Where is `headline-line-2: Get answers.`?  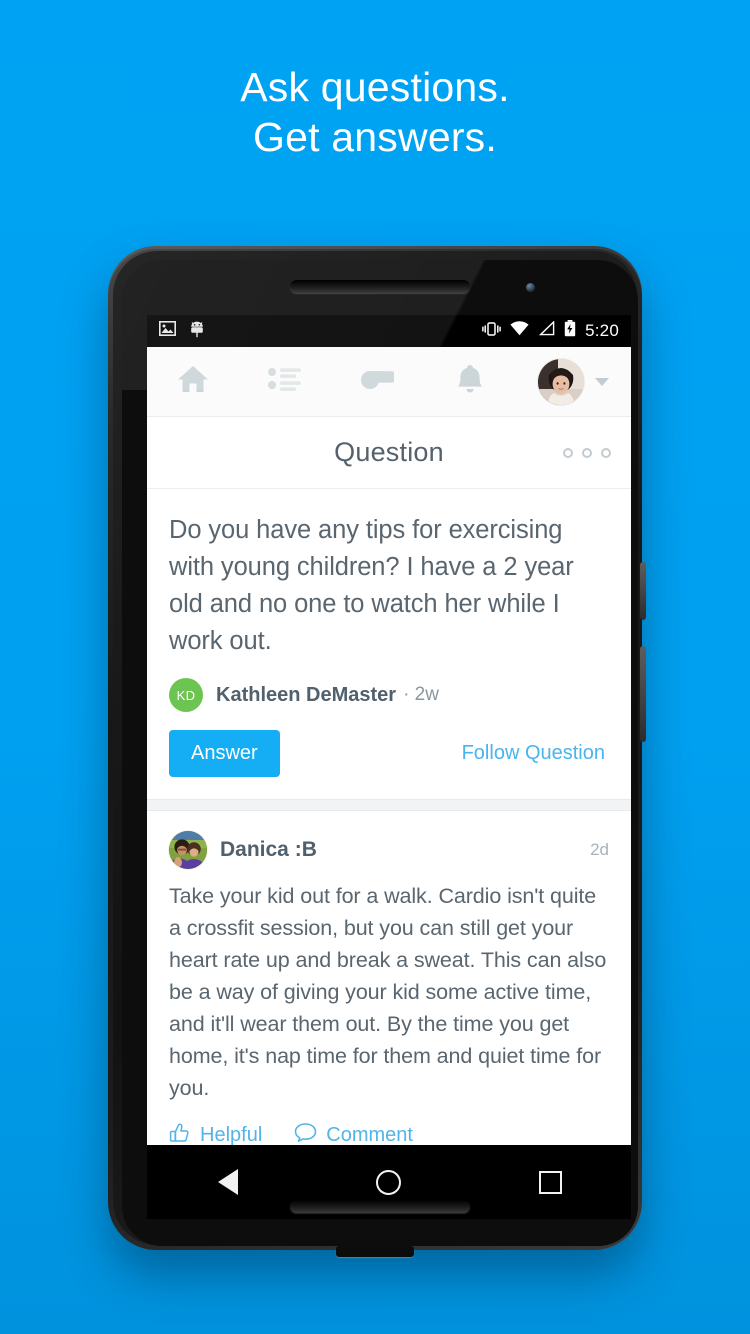 headline-line-2: Get answers. is located at coordinates (375, 137).